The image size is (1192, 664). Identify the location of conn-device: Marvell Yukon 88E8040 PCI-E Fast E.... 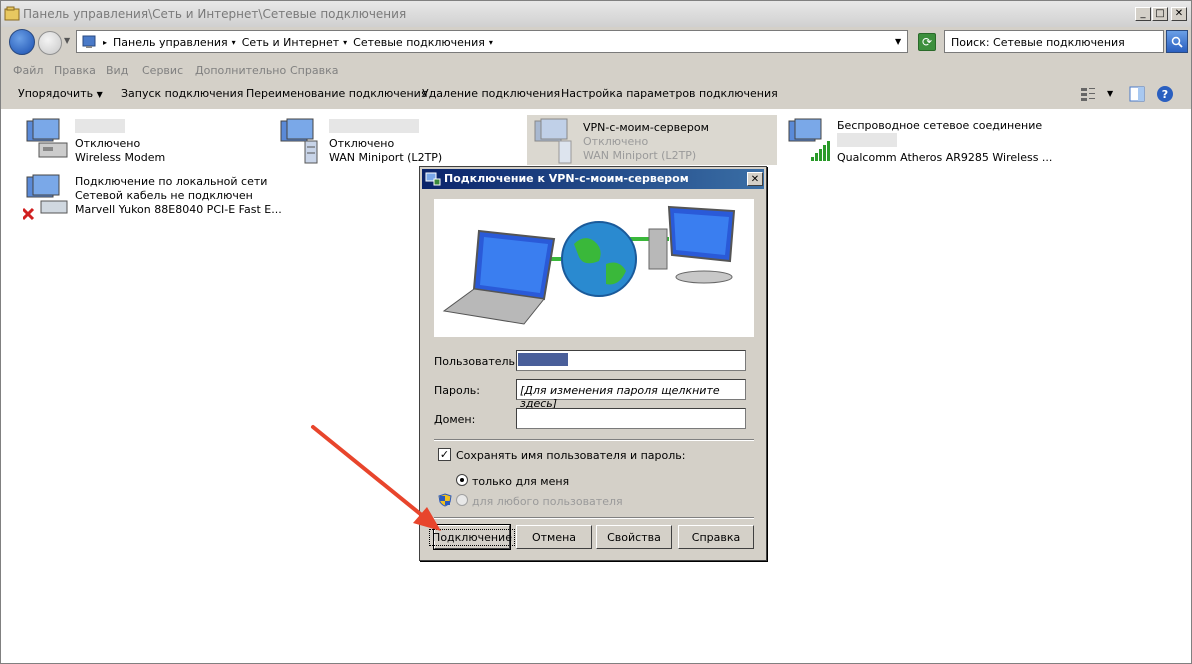
(178, 209).